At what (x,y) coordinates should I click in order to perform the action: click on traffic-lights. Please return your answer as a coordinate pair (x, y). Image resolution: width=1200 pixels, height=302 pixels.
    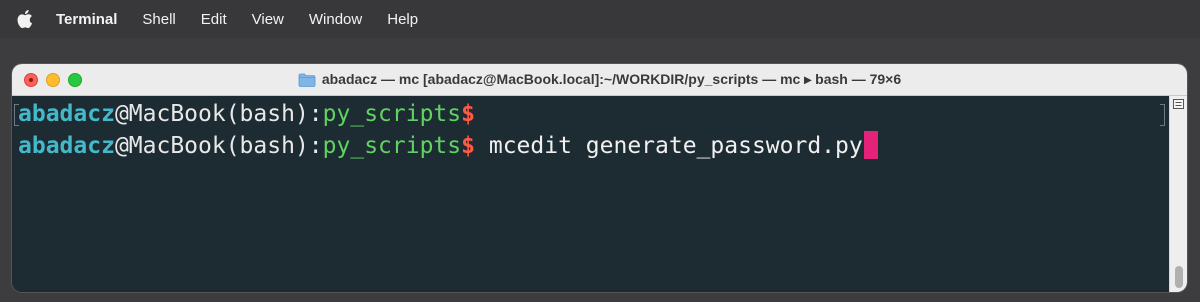
    Looking at the image, I should click on (57, 79).